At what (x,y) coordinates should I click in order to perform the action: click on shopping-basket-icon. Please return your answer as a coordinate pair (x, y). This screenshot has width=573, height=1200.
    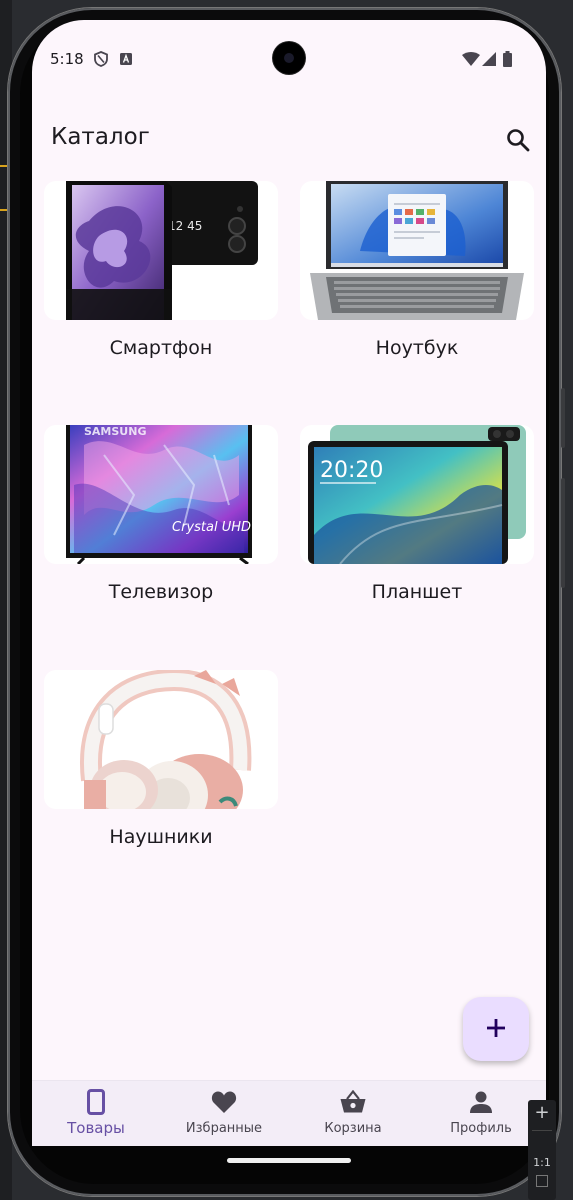
    Looking at the image, I should click on (353, 1101).